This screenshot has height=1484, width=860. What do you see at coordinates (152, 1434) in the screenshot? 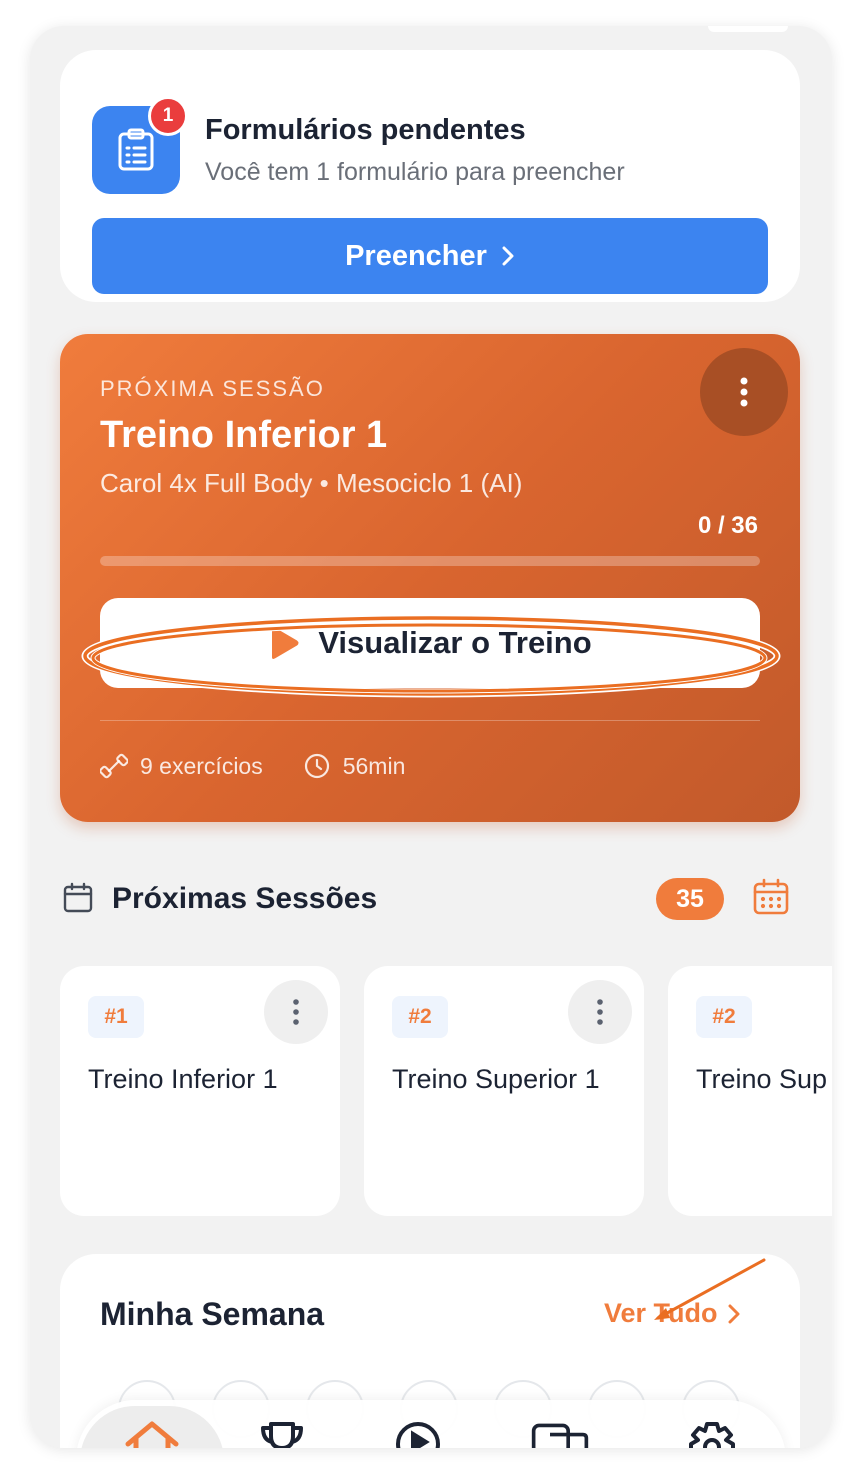
I see `home-icon` at bounding box center [152, 1434].